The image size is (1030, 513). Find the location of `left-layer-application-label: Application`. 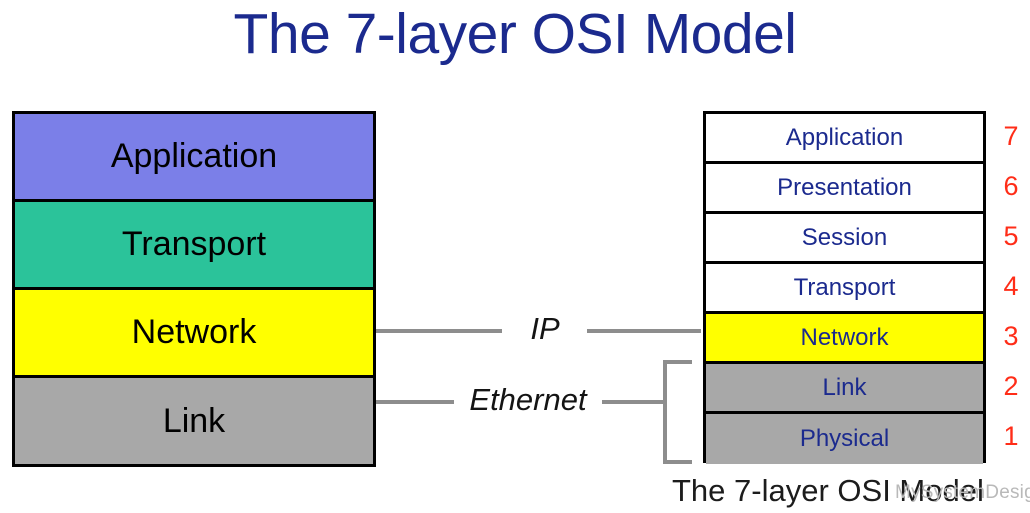

left-layer-application-label: Application is located at coordinates (194, 156).